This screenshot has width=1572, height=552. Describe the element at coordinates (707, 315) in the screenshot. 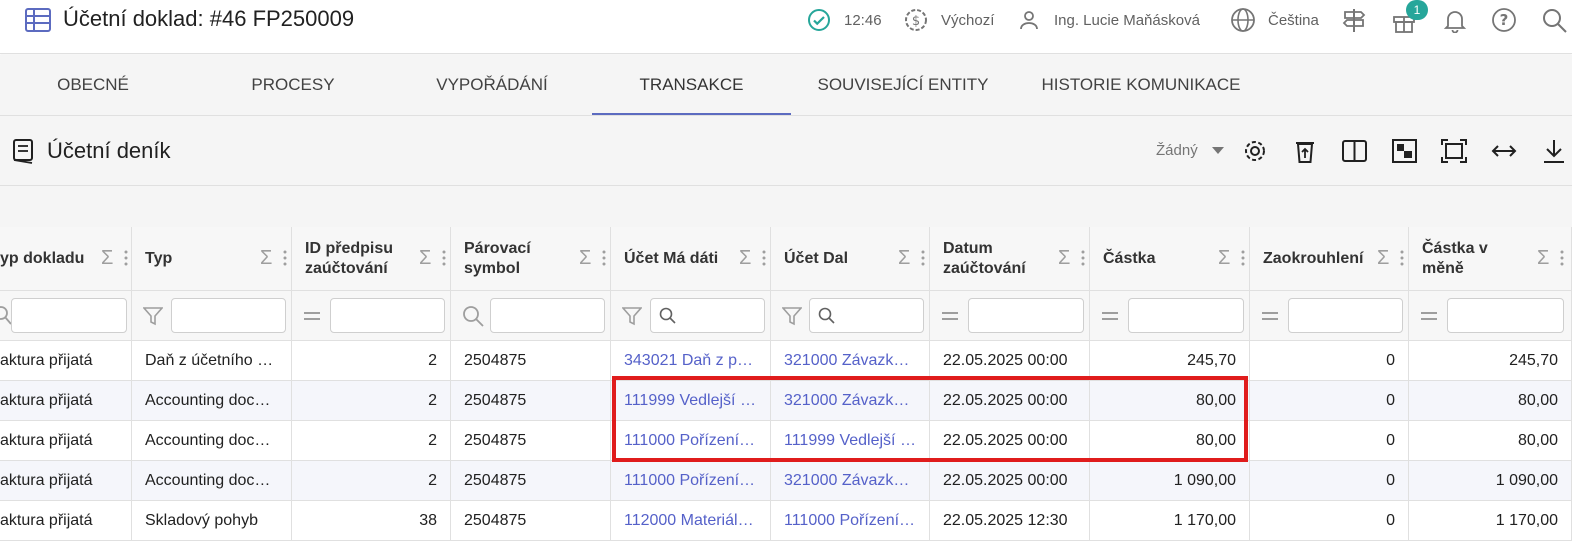

I see `filter-input-debit-account` at that location.